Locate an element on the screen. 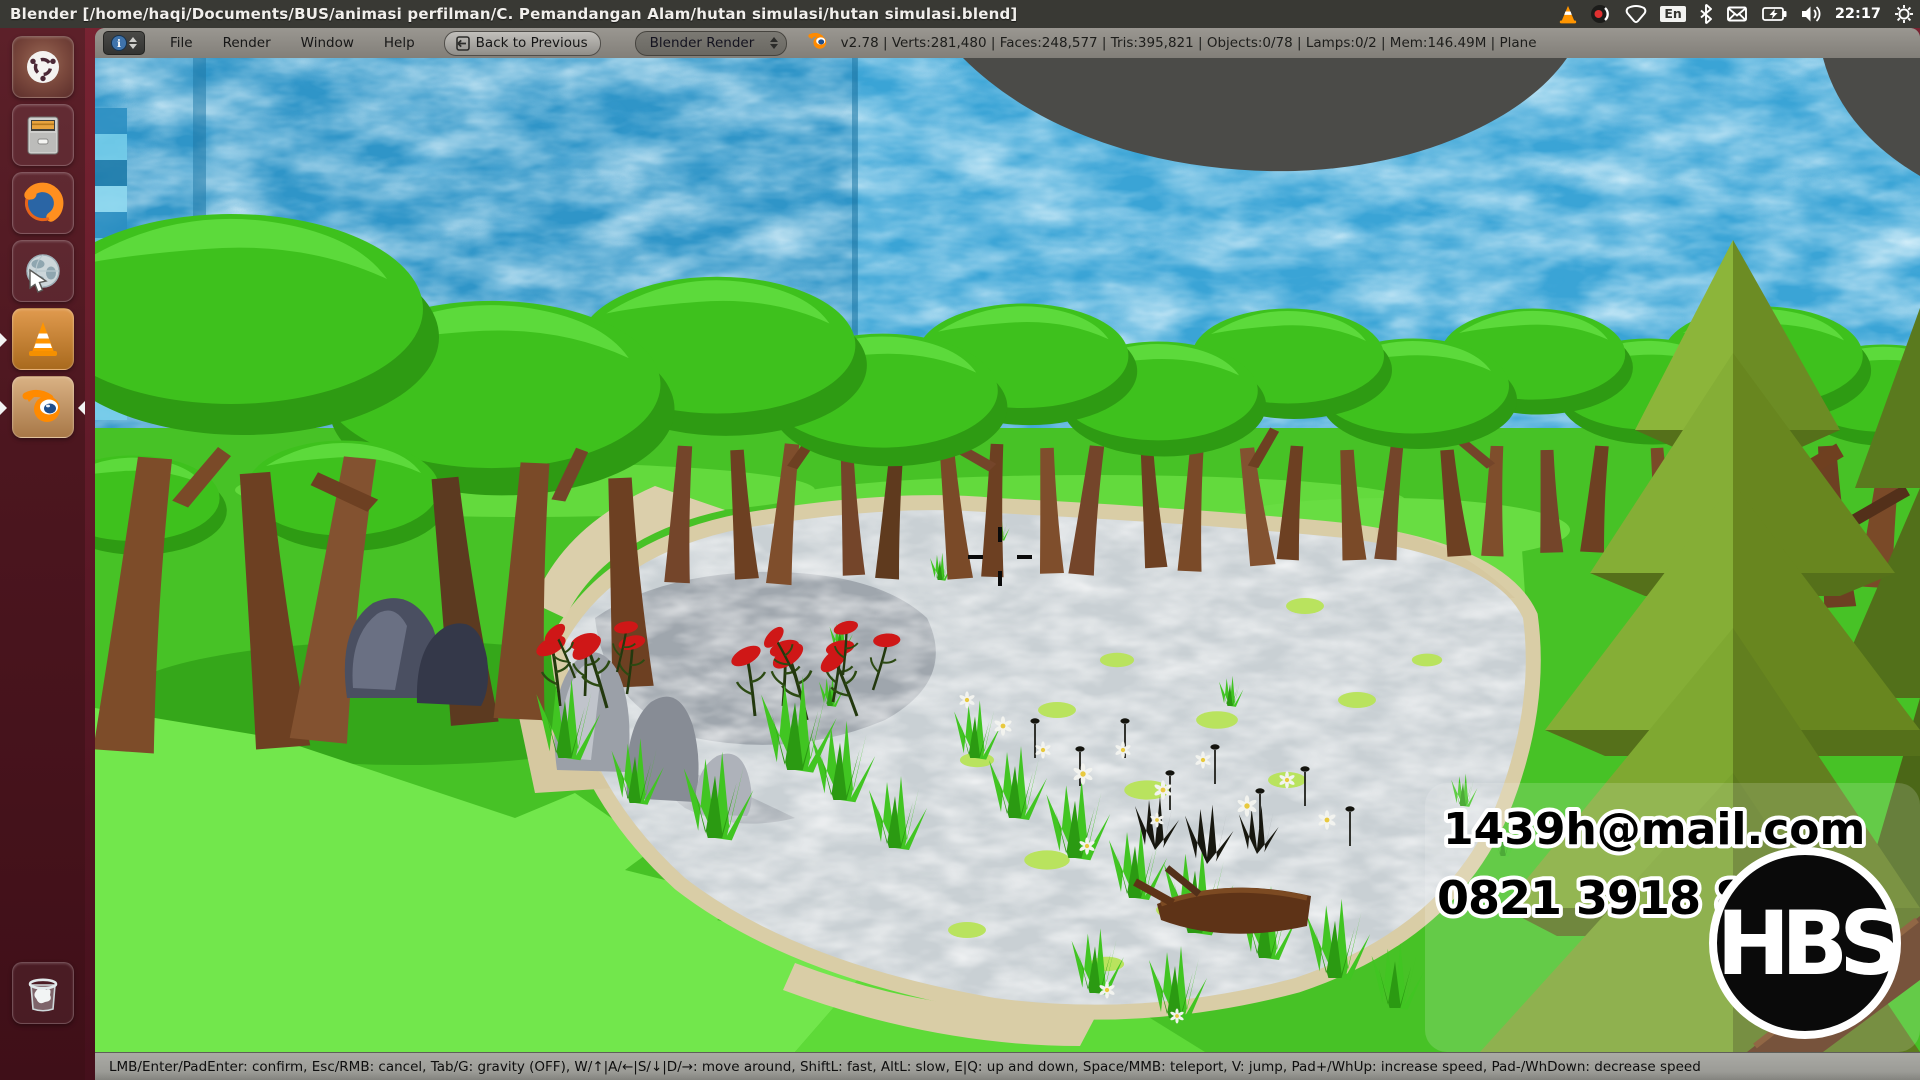 The image size is (1920, 1080). editor-type-selector: i is located at coordinates (124, 43).